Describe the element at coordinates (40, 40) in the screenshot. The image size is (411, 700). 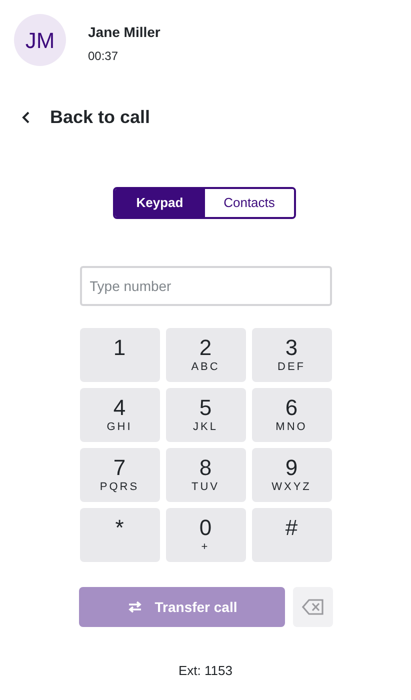
I see `avatar: JM` at that location.